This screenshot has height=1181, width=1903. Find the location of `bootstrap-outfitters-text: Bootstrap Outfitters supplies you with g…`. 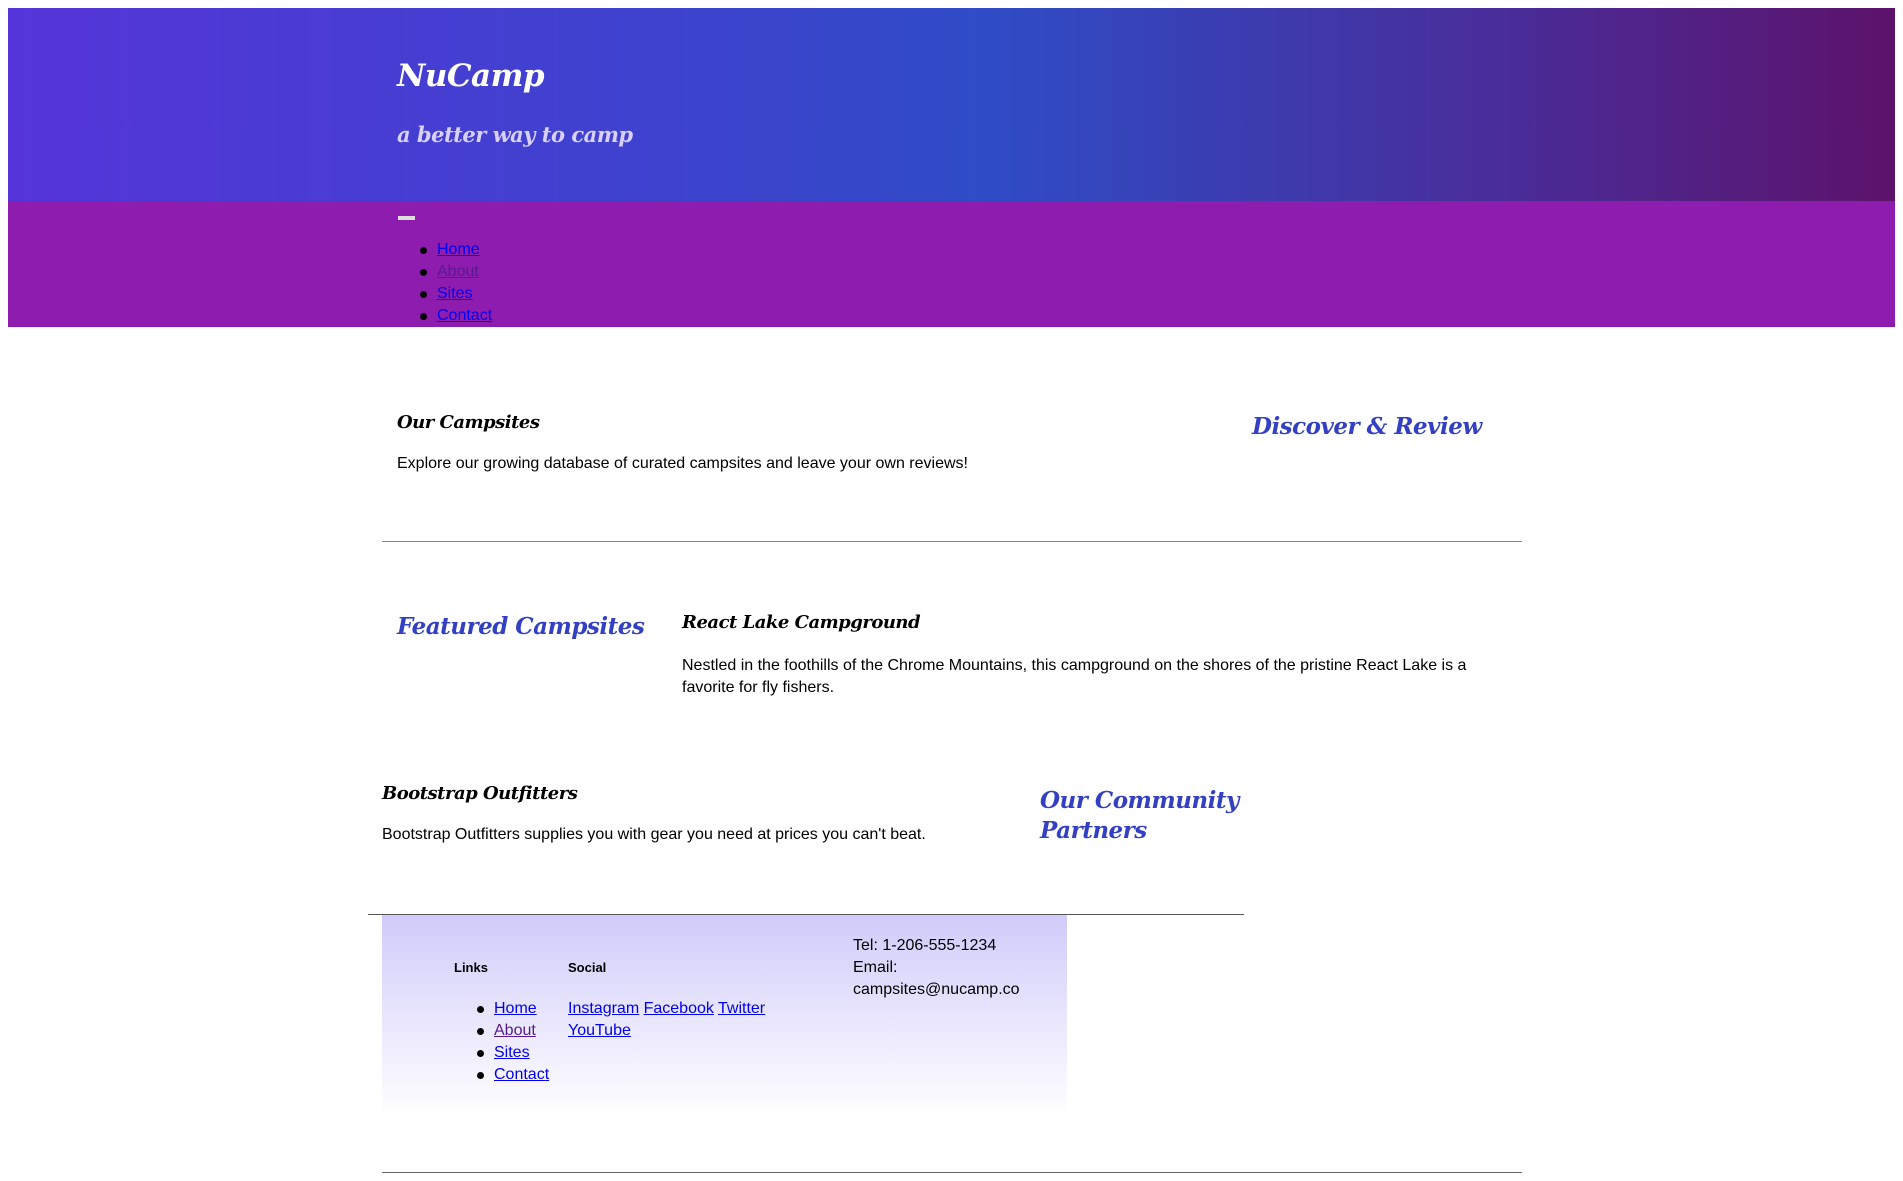

bootstrap-outfitters-text: Bootstrap Outfitters supplies you with g… is located at coordinates (654, 834).